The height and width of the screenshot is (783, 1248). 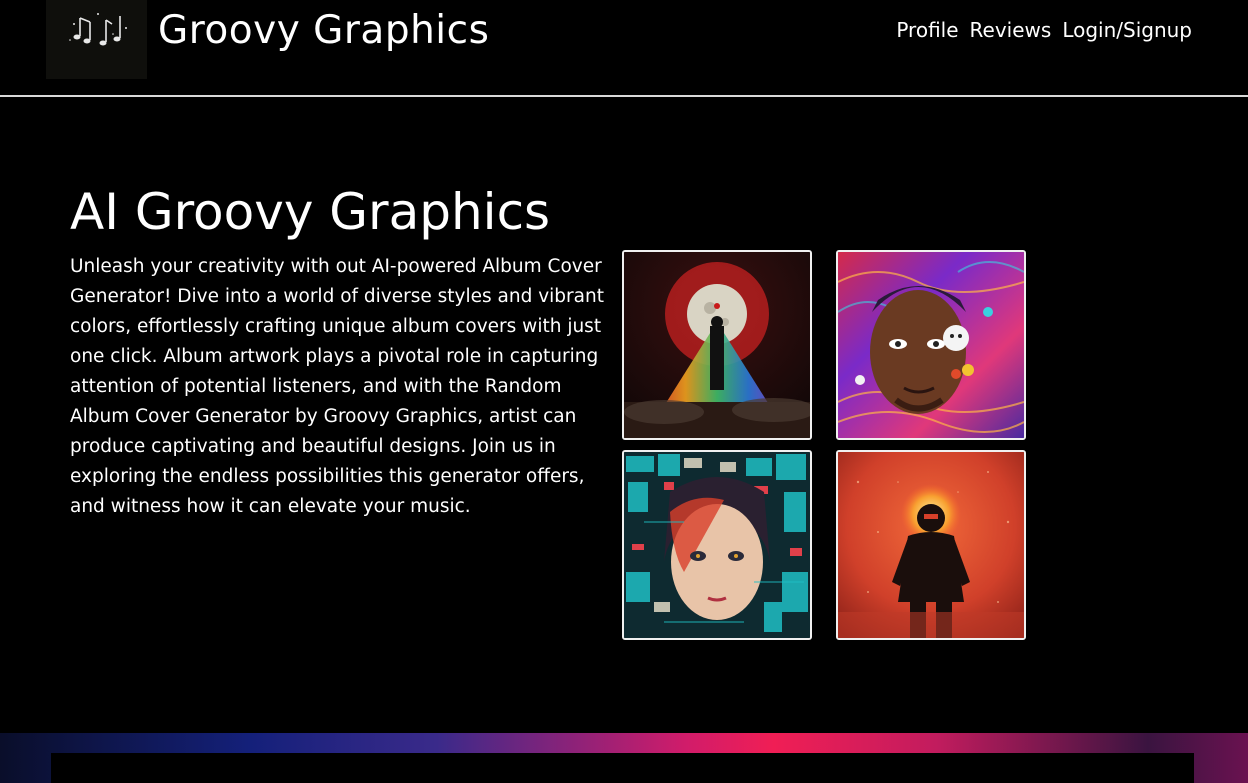 I want to click on nav-reviews-link: Reviews, so click(x=1011, y=30).